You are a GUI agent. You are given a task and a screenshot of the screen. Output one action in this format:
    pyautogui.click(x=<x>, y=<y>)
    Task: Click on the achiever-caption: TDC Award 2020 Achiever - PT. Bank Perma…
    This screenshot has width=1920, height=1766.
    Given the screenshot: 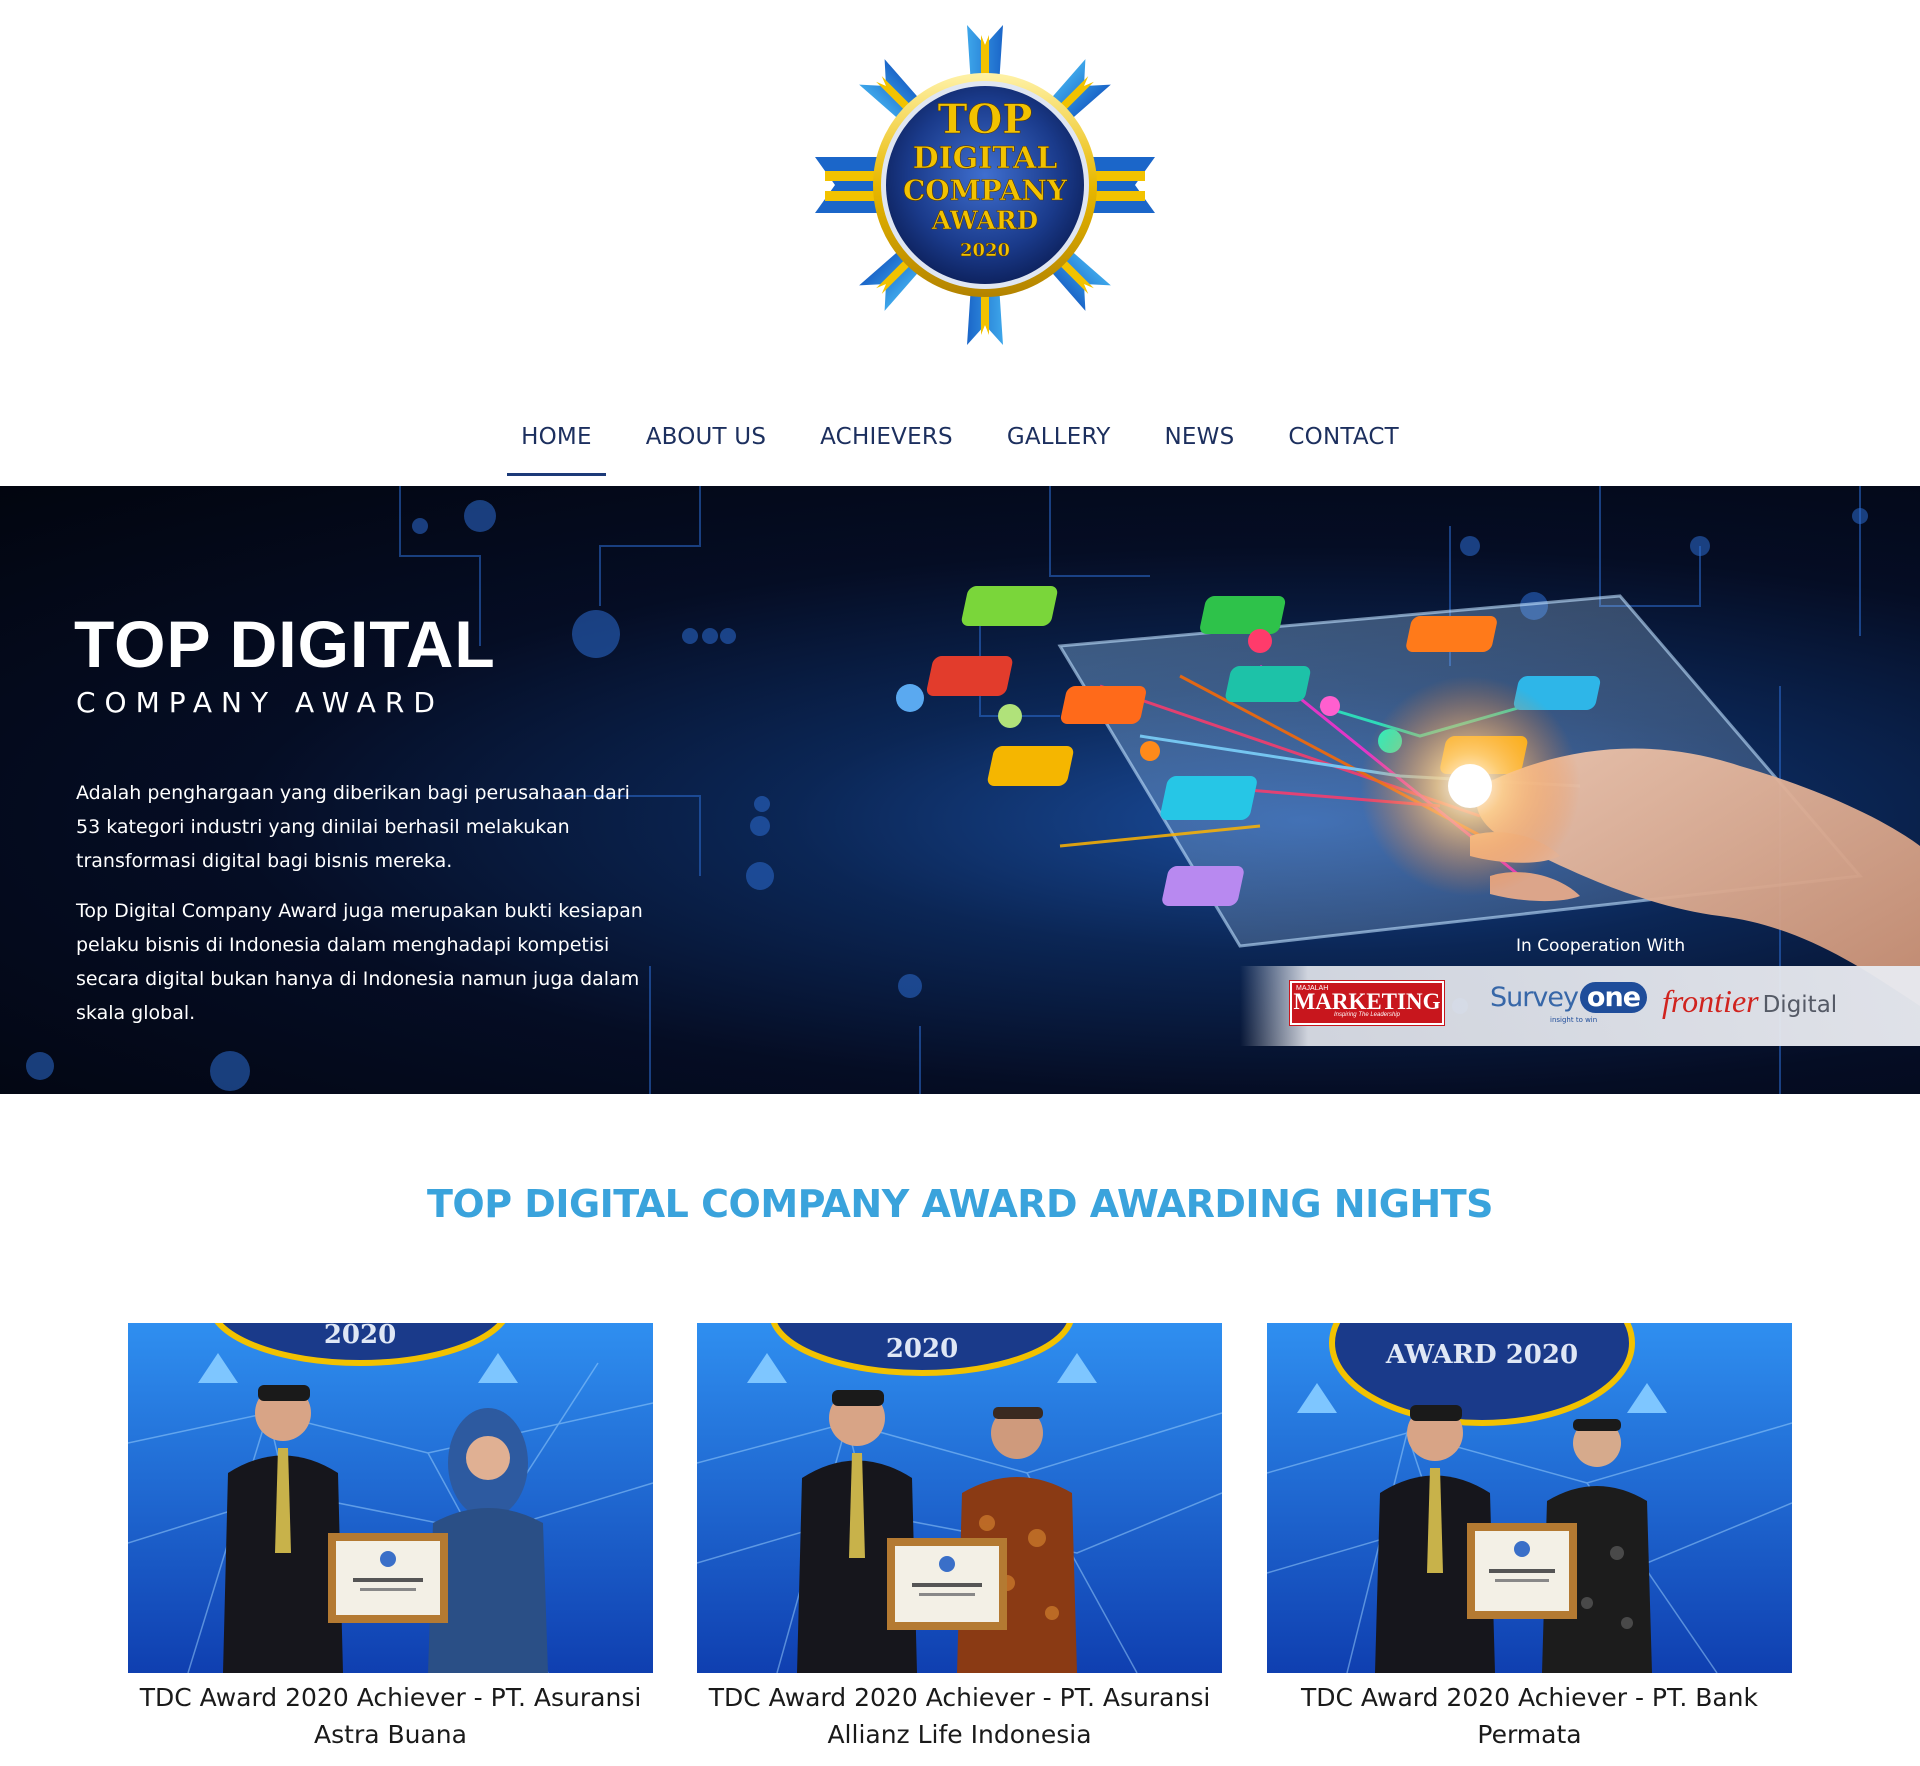 What is the action you would take?
    pyautogui.click(x=1529, y=1716)
    